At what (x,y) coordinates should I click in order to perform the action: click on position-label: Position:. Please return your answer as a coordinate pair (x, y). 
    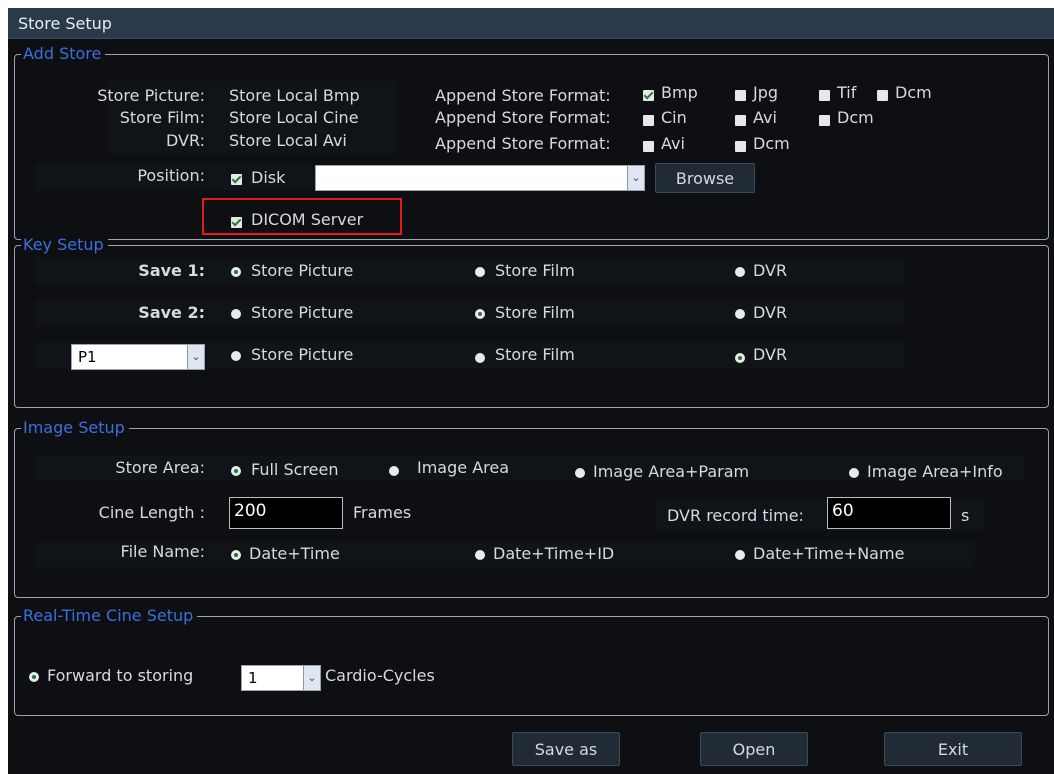
    Looking at the image, I should click on (171, 175).